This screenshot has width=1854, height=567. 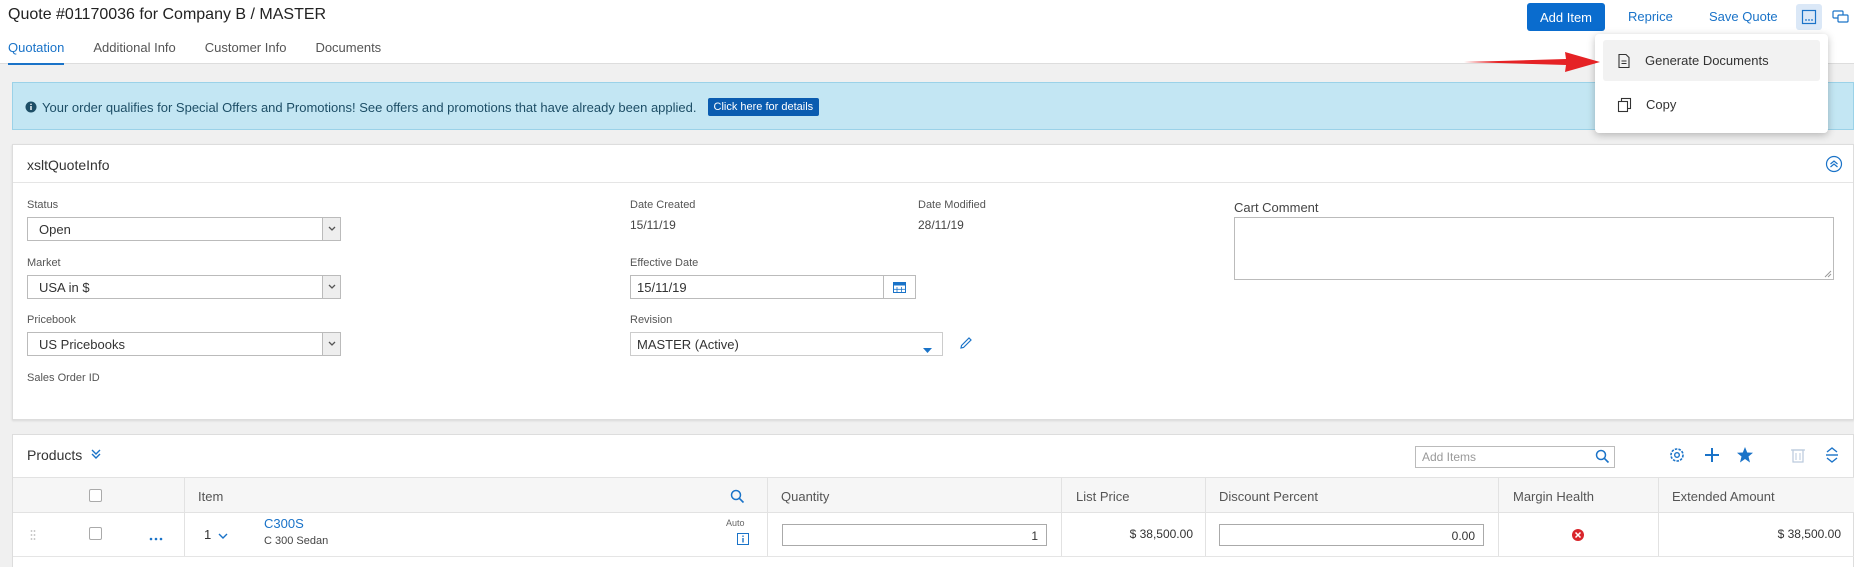 I want to click on product-code-link: C300S, so click(x=284, y=523).